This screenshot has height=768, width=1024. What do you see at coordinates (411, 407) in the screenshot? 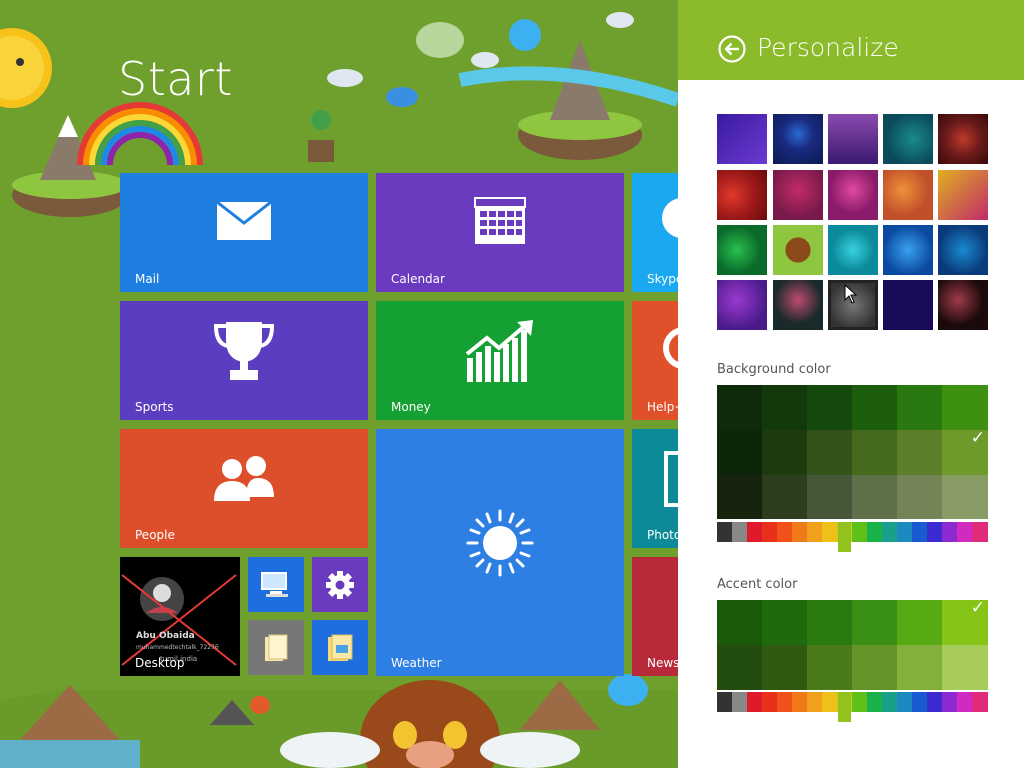
I see `tile-label-money: Money` at bounding box center [411, 407].